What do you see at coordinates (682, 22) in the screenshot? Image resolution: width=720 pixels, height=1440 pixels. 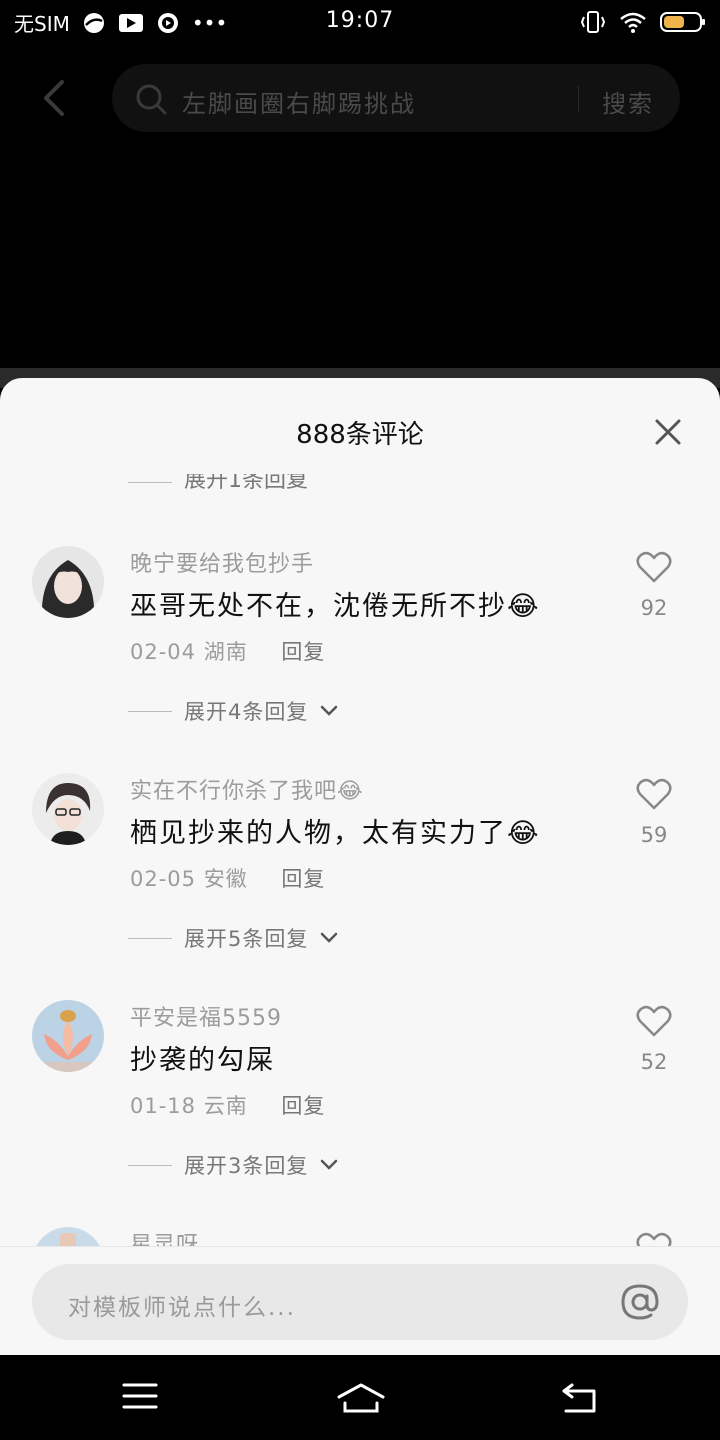 I see `battery-icon` at bounding box center [682, 22].